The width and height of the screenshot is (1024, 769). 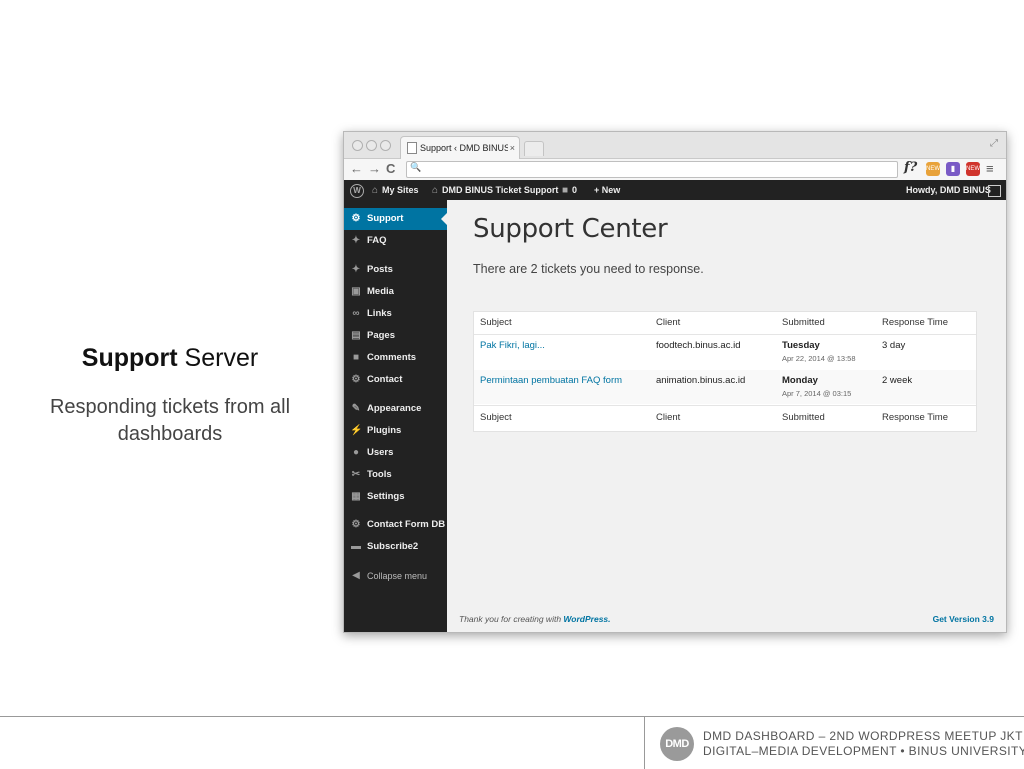 What do you see at coordinates (390, 168) in the screenshot?
I see `reload-icon: C` at bounding box center [390, 168].